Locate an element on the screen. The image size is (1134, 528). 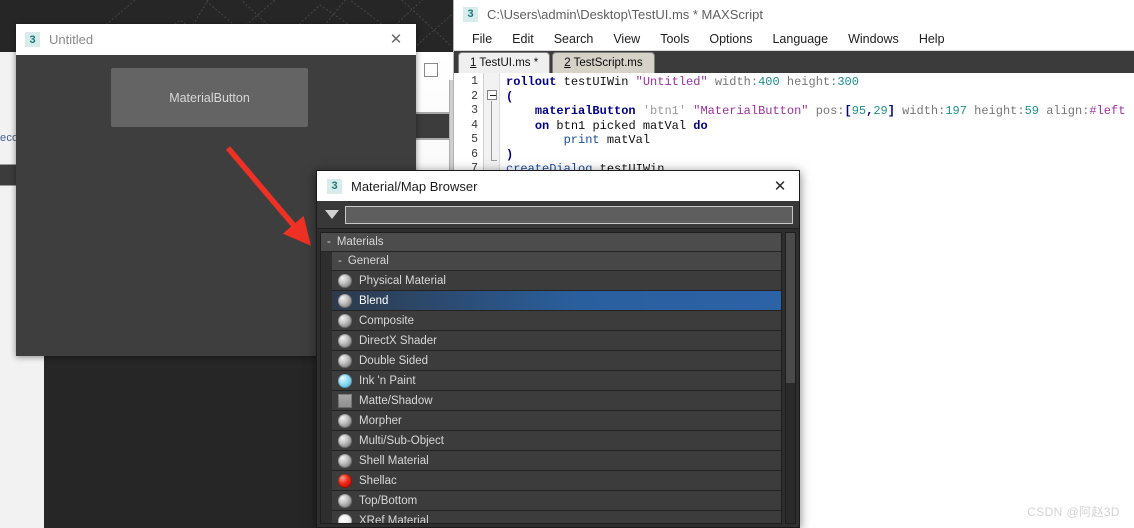
list-item: Matte/Shadow is located at coordinates (556, 401).